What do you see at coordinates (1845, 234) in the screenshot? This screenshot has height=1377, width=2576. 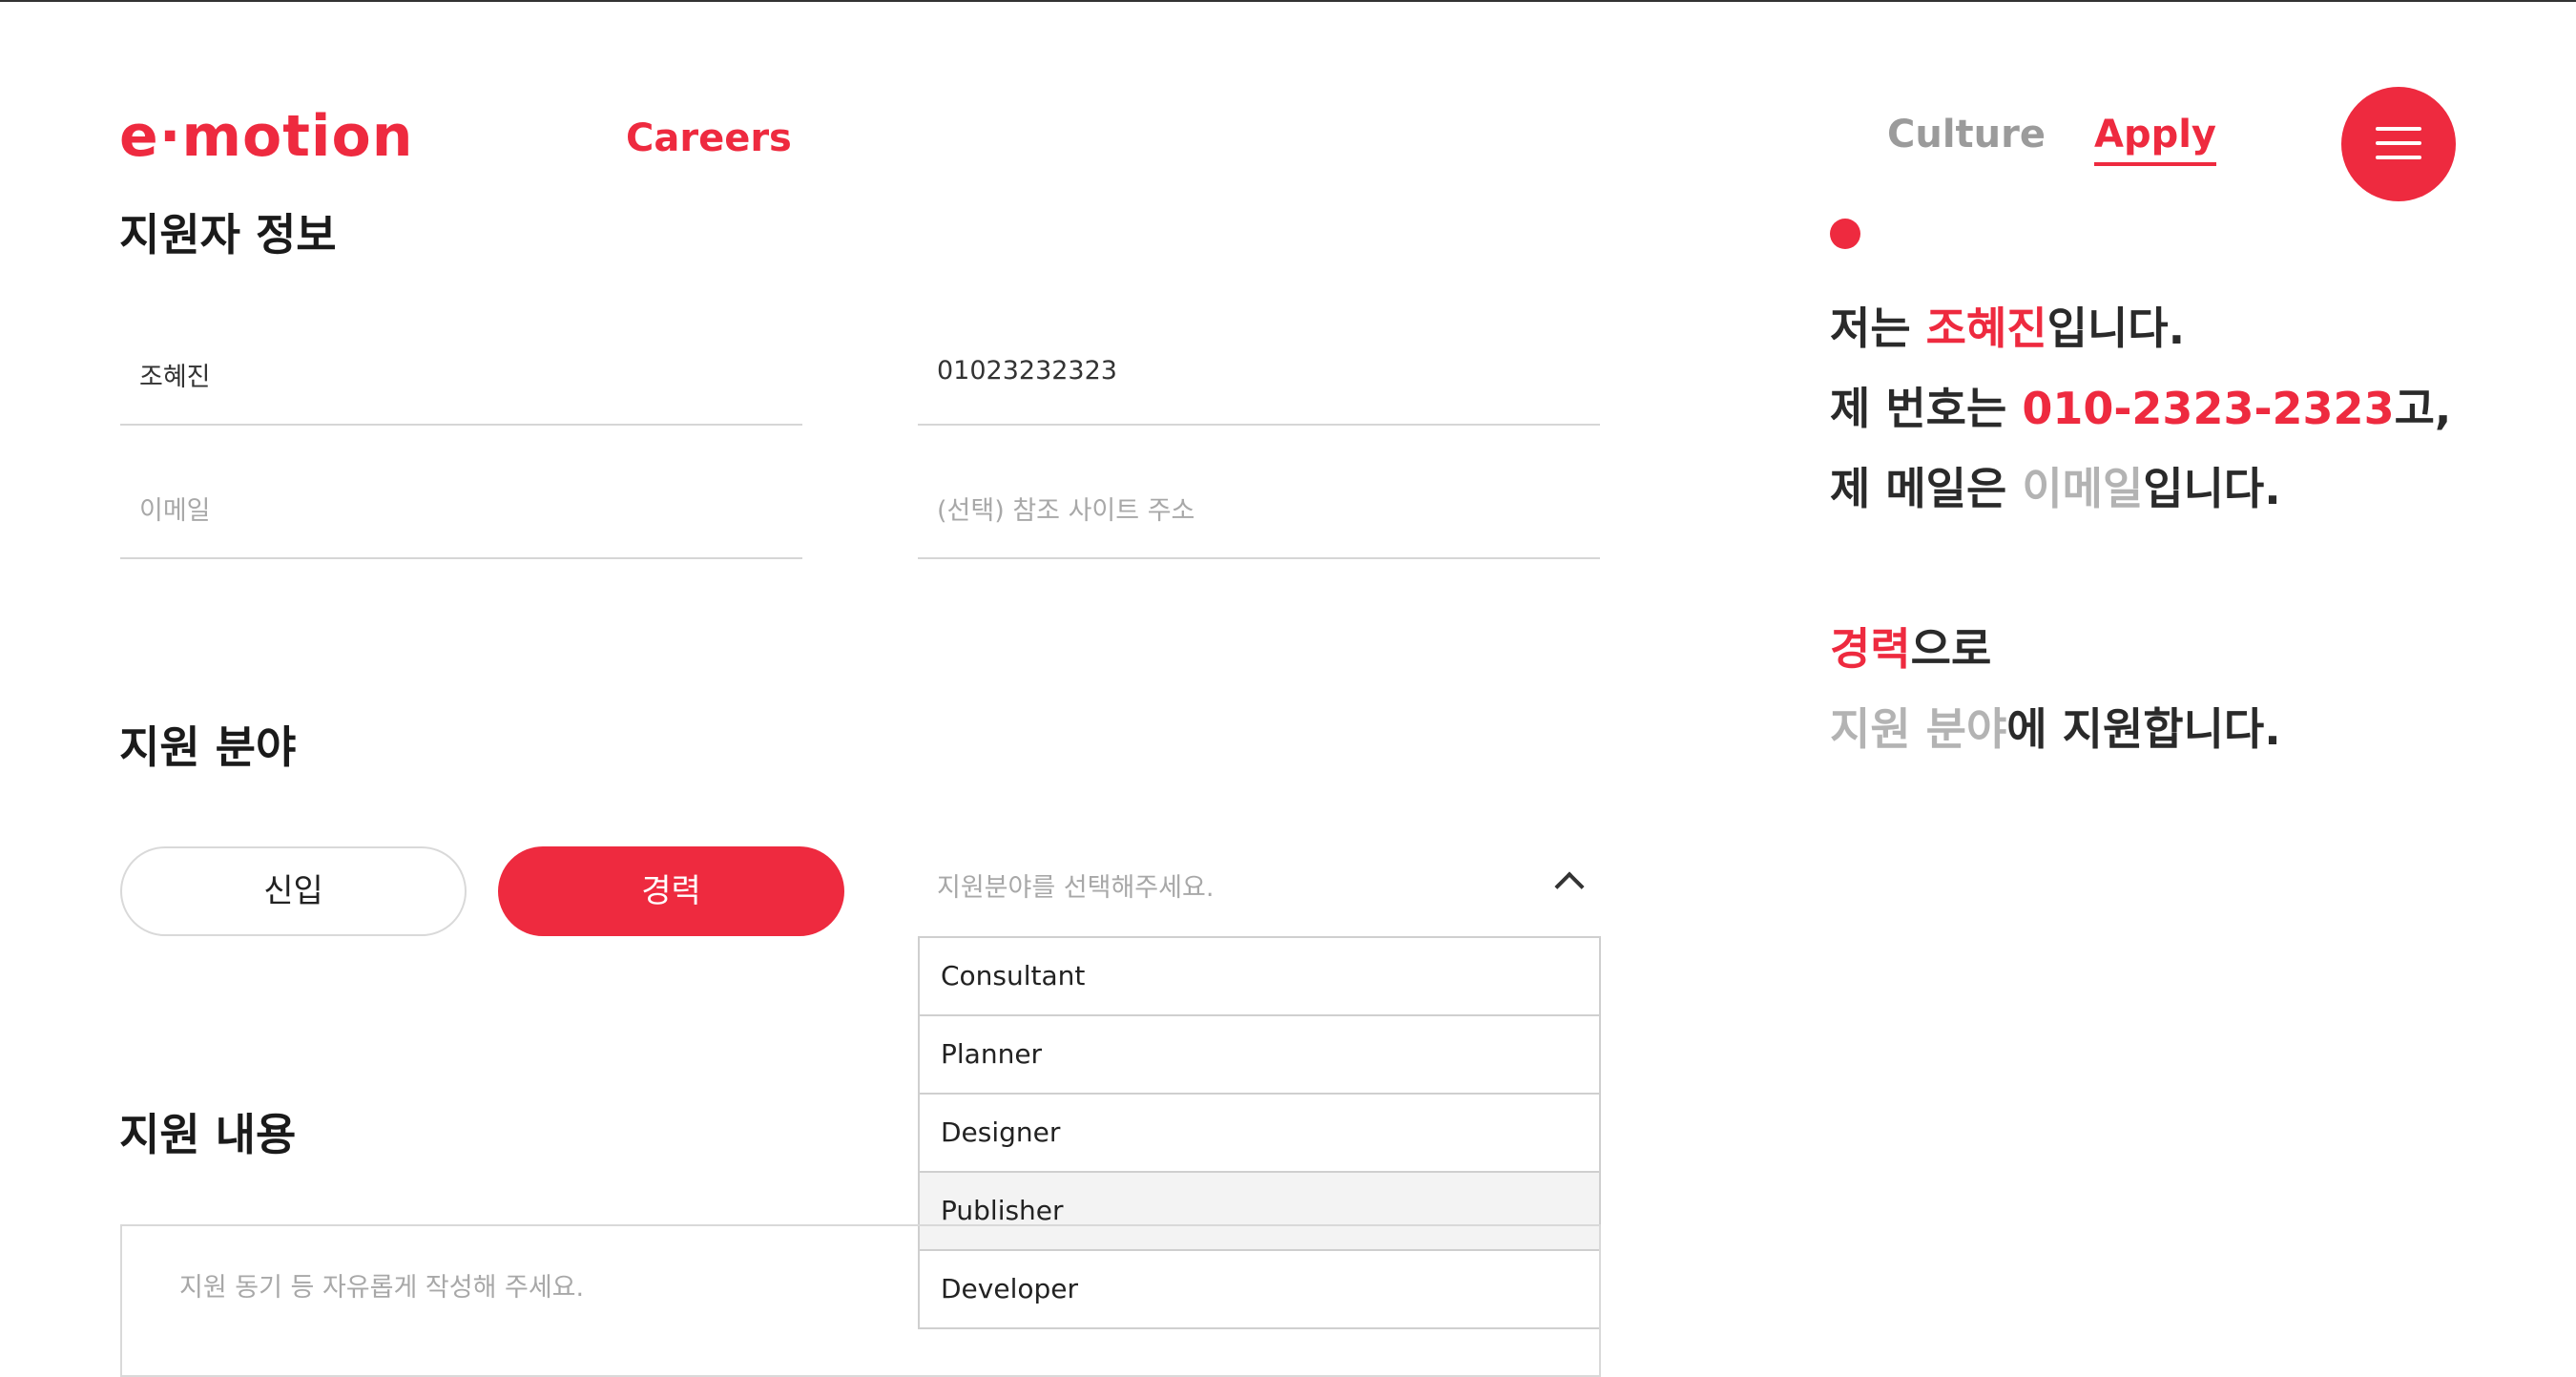 I see `indicator-dot` at bounding box center [1845, 234].